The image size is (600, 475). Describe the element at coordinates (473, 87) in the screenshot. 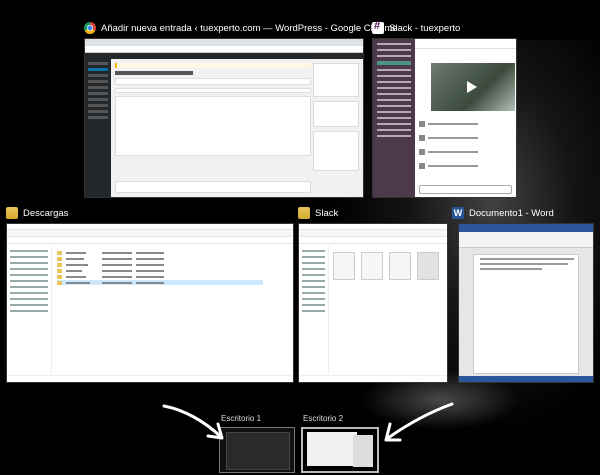

I see `video-preview` at that location.